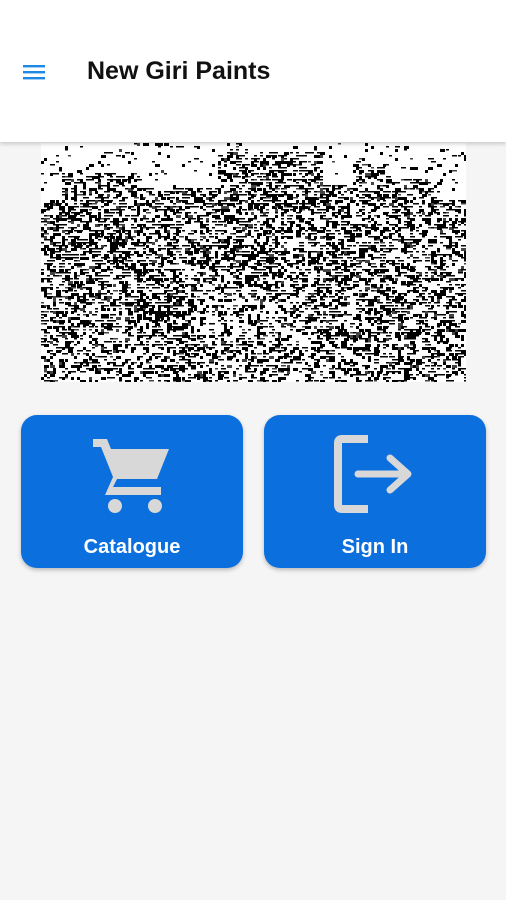 The image size is (506, 900). I want to click on sign-in-label: Sign In, so click(375, 547).